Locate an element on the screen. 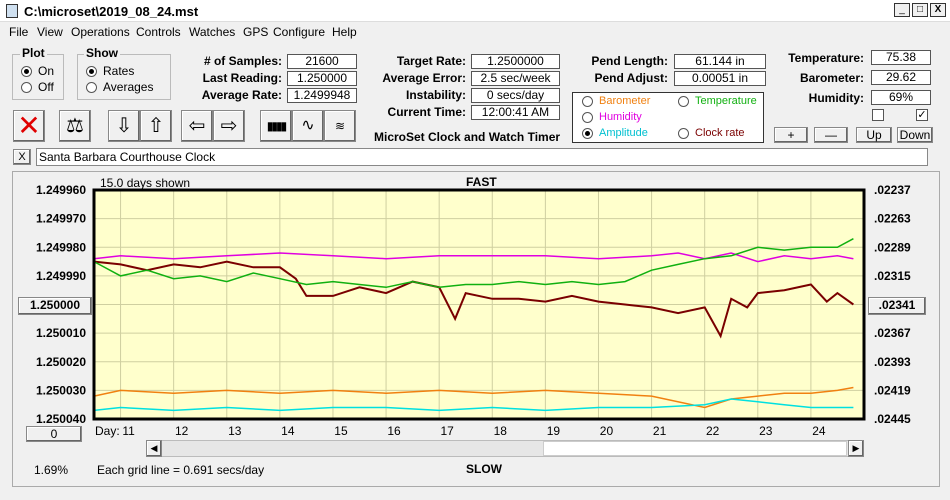  left-tick-label: 1.250030 is located at coordinates (61, 390).